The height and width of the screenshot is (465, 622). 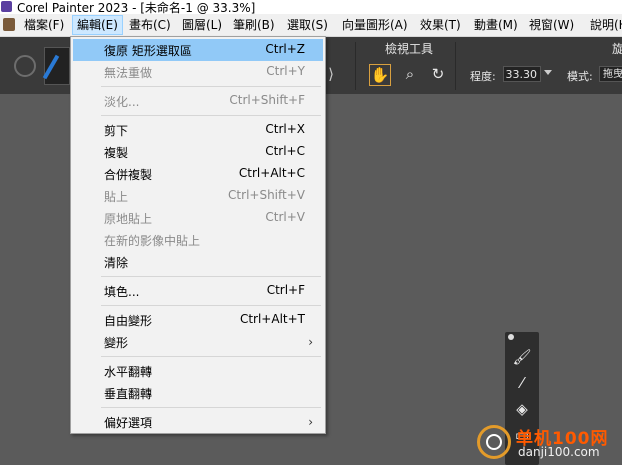 What do you see at coordinates (198, 262) in the screenshot?
I see `edit-menu-item: 清除` at bounding box center [198, 262].